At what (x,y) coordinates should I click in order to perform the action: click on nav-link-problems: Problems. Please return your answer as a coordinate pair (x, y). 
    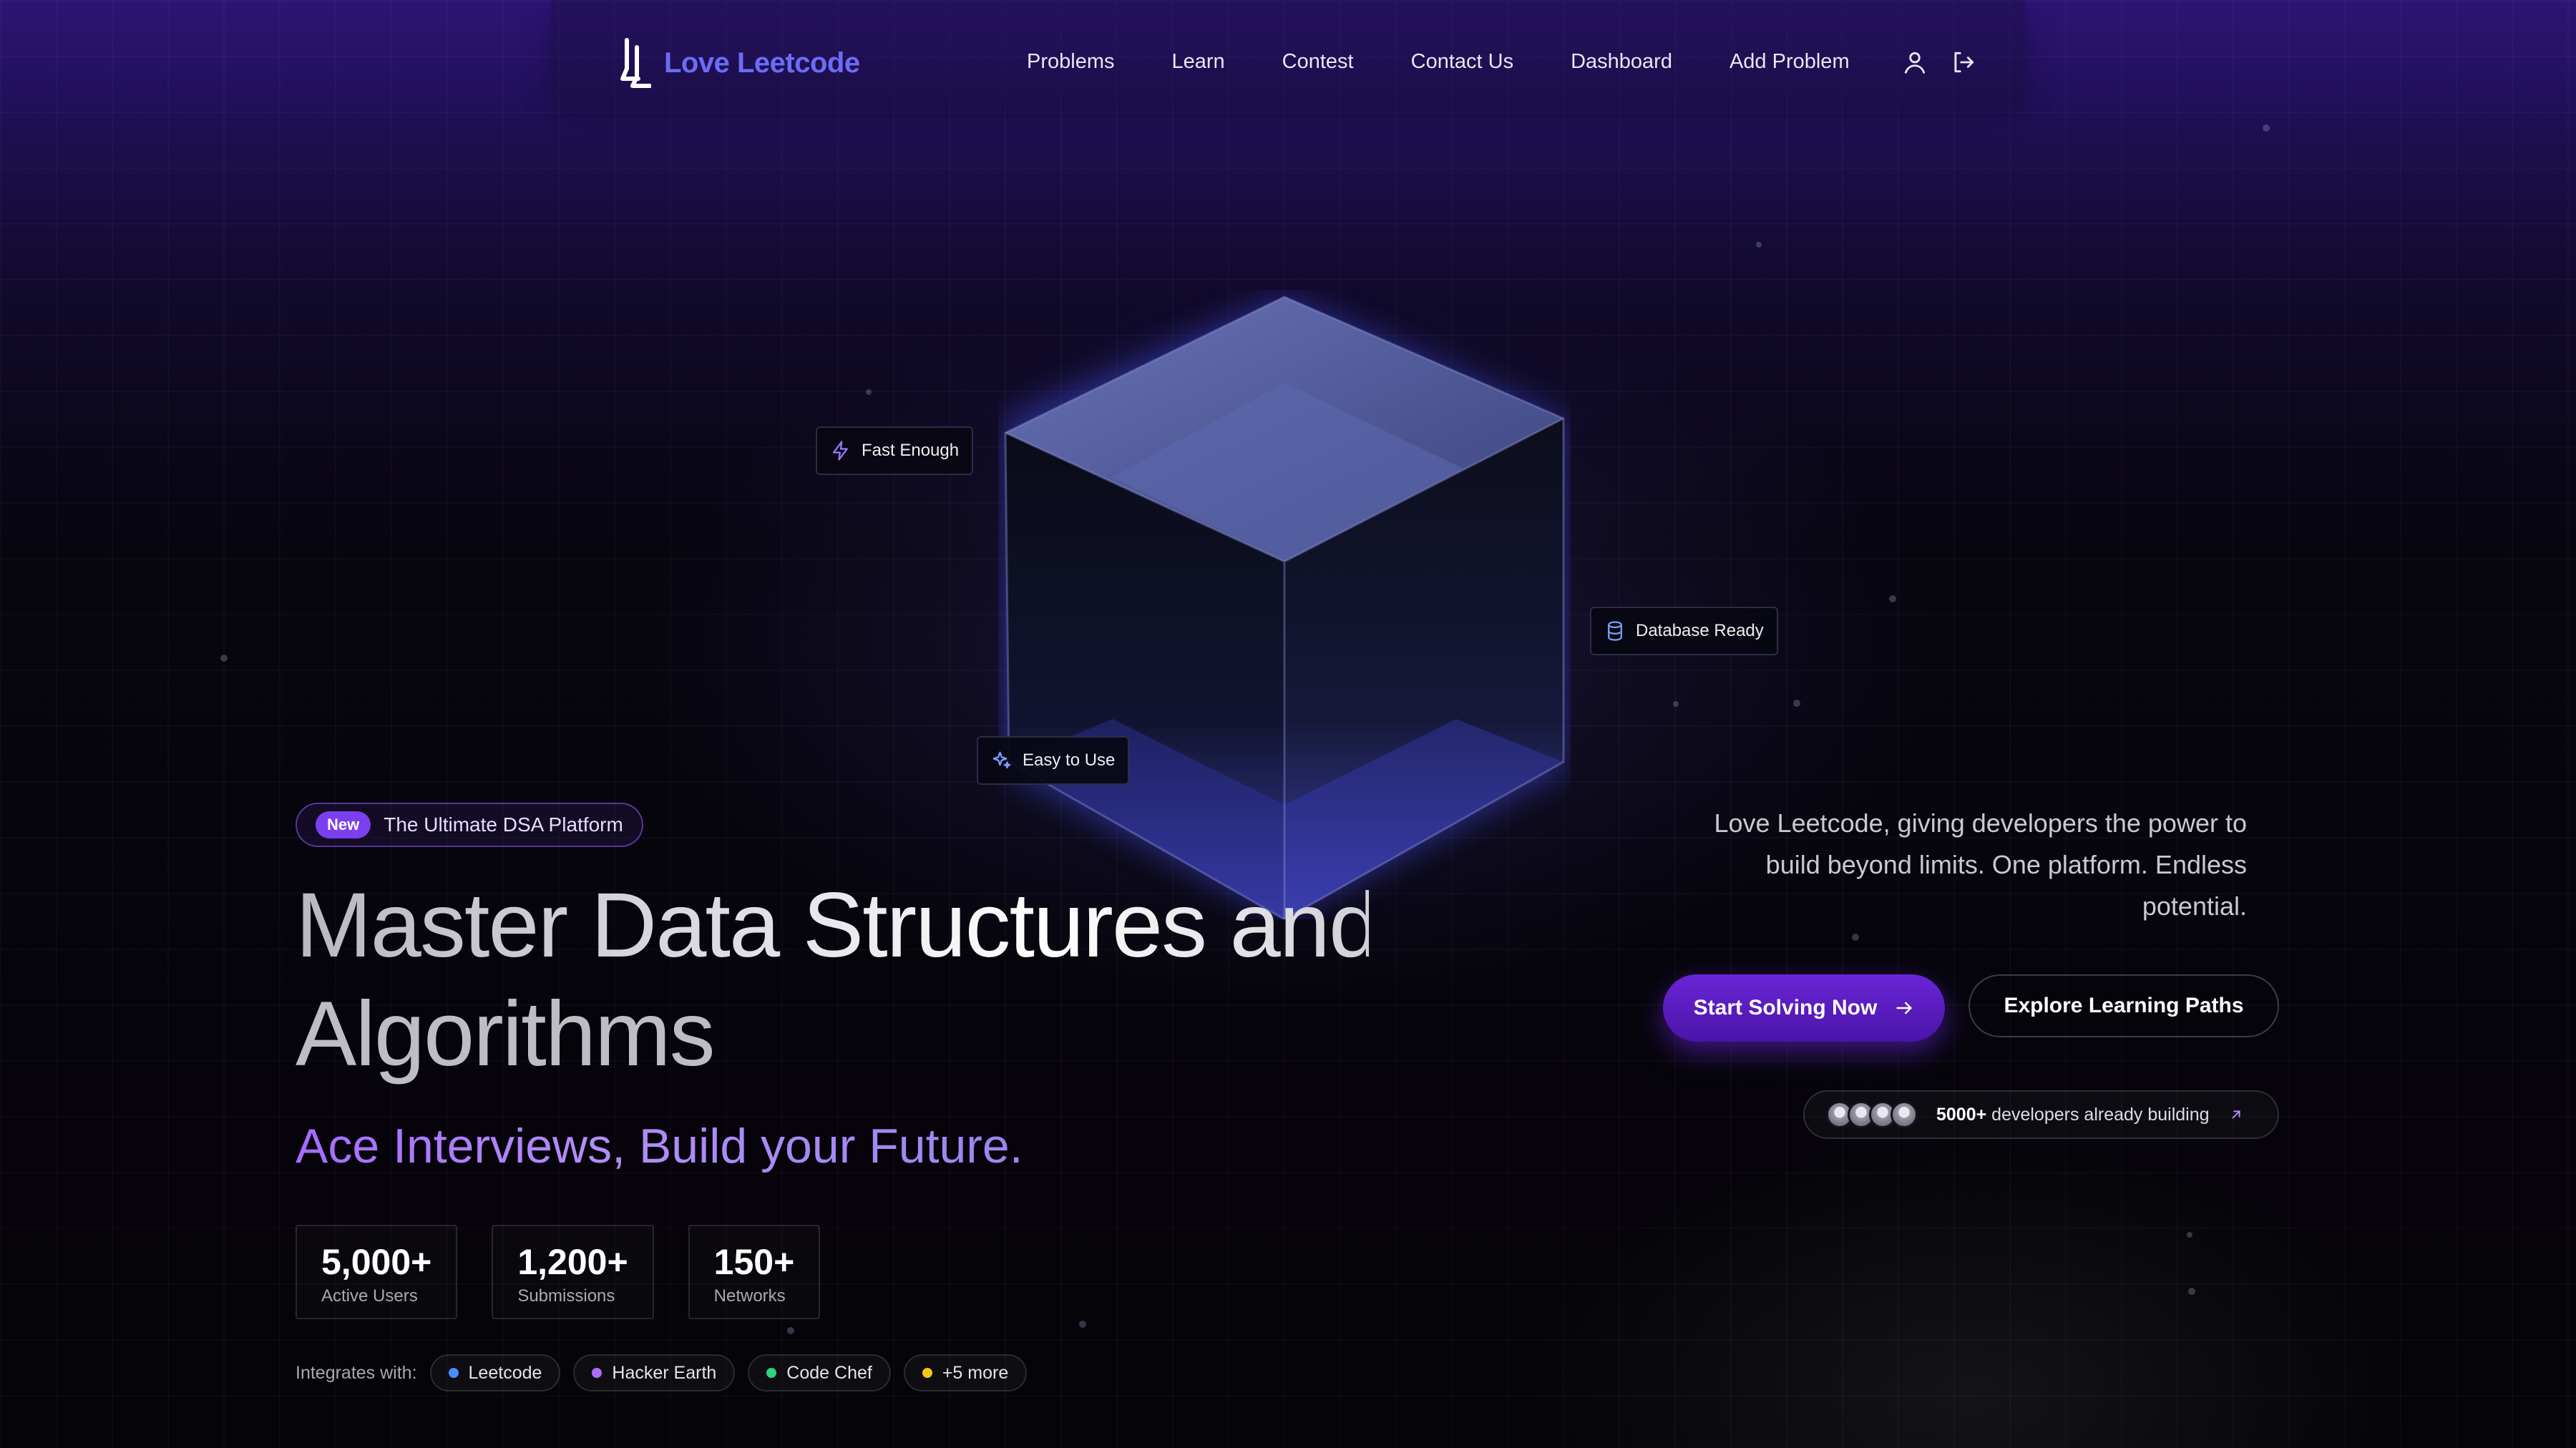
    Looking at the image, I should click on (1071, 62).